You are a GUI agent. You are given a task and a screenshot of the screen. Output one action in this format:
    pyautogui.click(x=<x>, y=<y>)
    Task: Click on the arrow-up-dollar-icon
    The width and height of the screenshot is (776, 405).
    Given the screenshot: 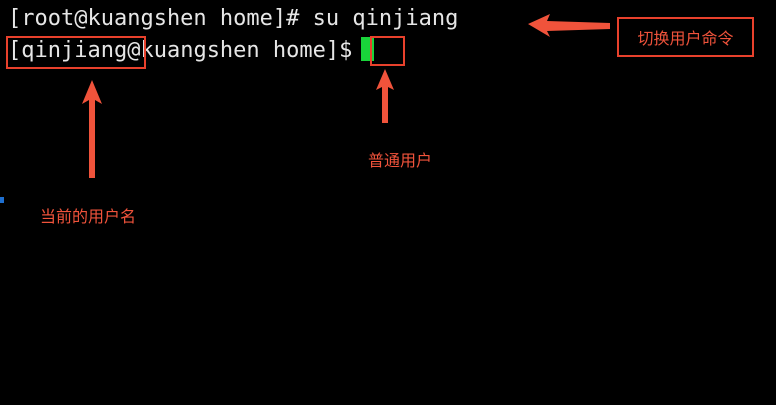 What is the action you would take?
    pyautogui.click(x=385, y=96)
    